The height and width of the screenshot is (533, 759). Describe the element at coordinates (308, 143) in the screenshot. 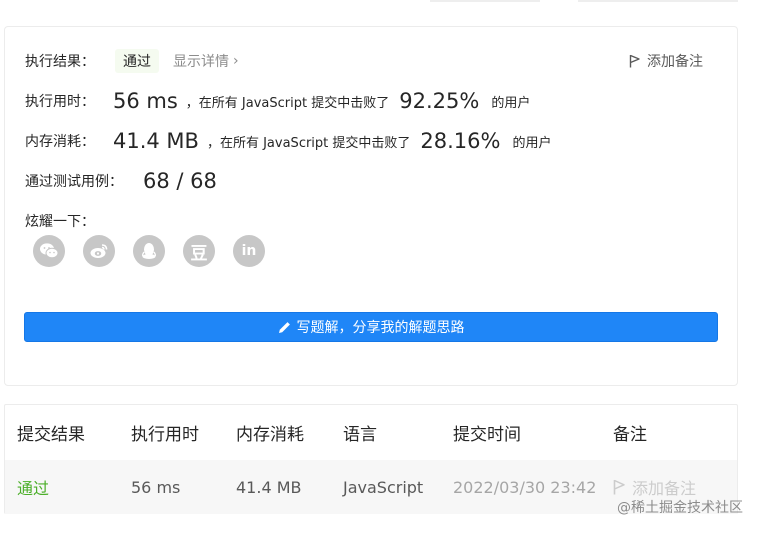

I see `memory-compare-text: ，在所有 JavaScript 提交中击败了` at that location.